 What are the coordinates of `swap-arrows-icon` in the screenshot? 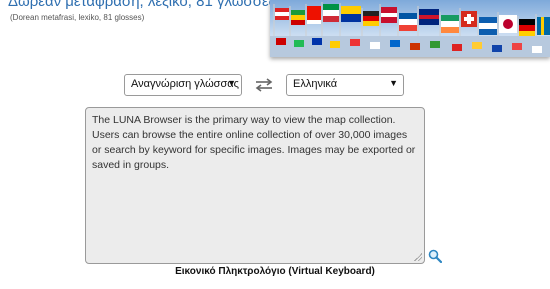 It's located at (264, 85).